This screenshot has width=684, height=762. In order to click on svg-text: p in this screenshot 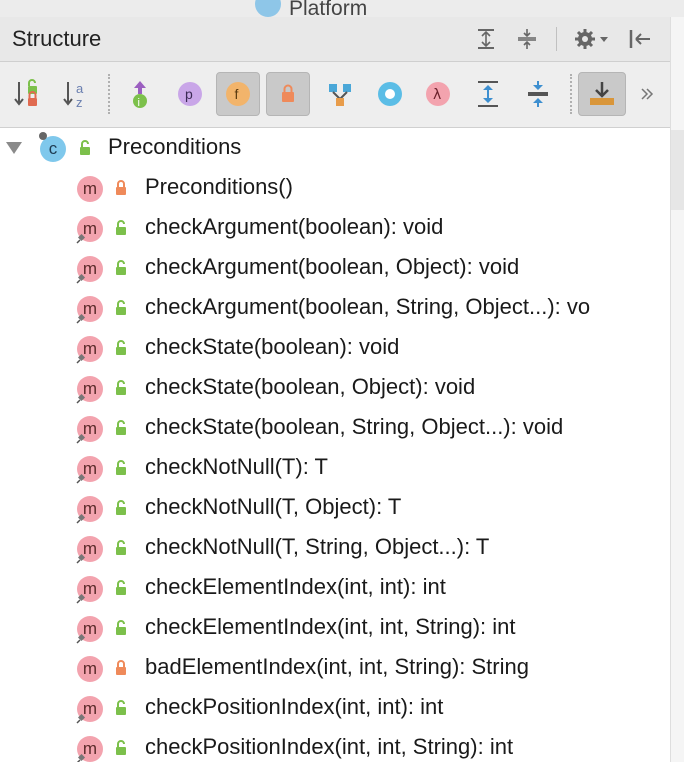, I will do `click(189, 94)`.